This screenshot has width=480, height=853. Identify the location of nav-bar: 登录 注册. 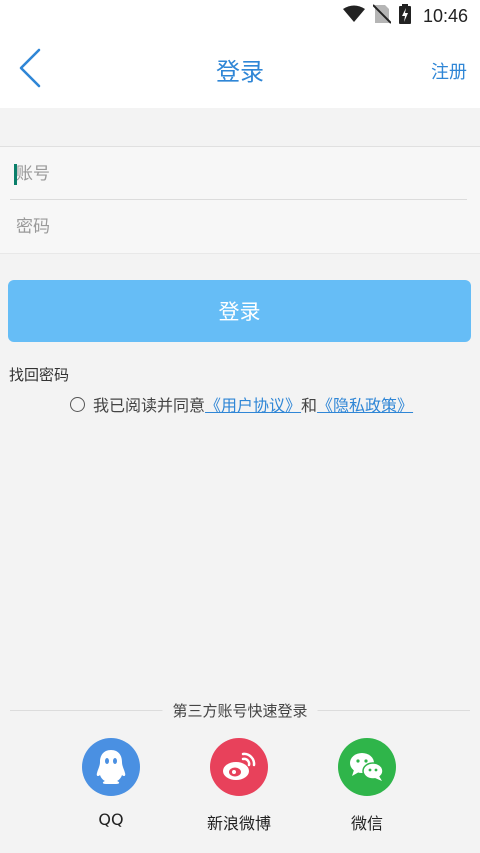
(240, 70).